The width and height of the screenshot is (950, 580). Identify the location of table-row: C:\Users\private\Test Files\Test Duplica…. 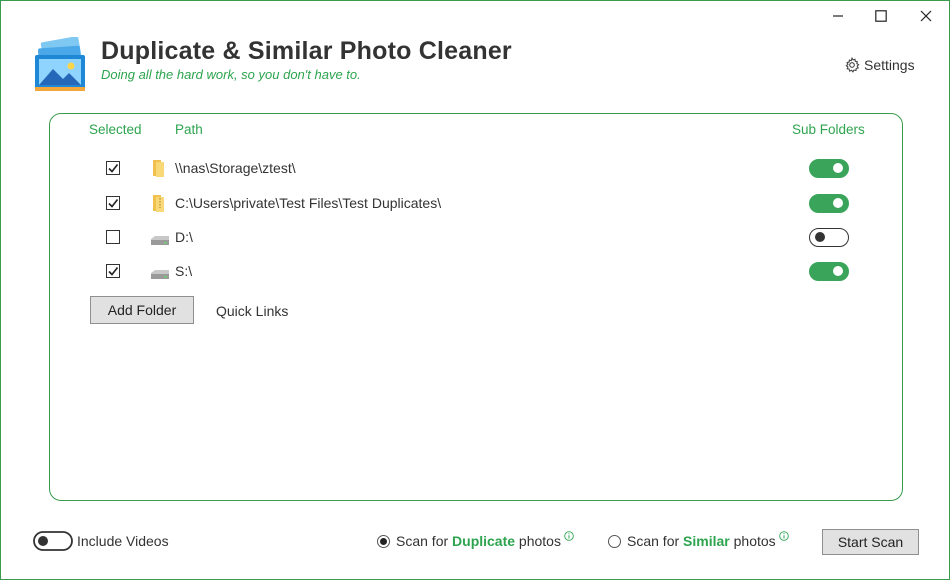
(475, 203).